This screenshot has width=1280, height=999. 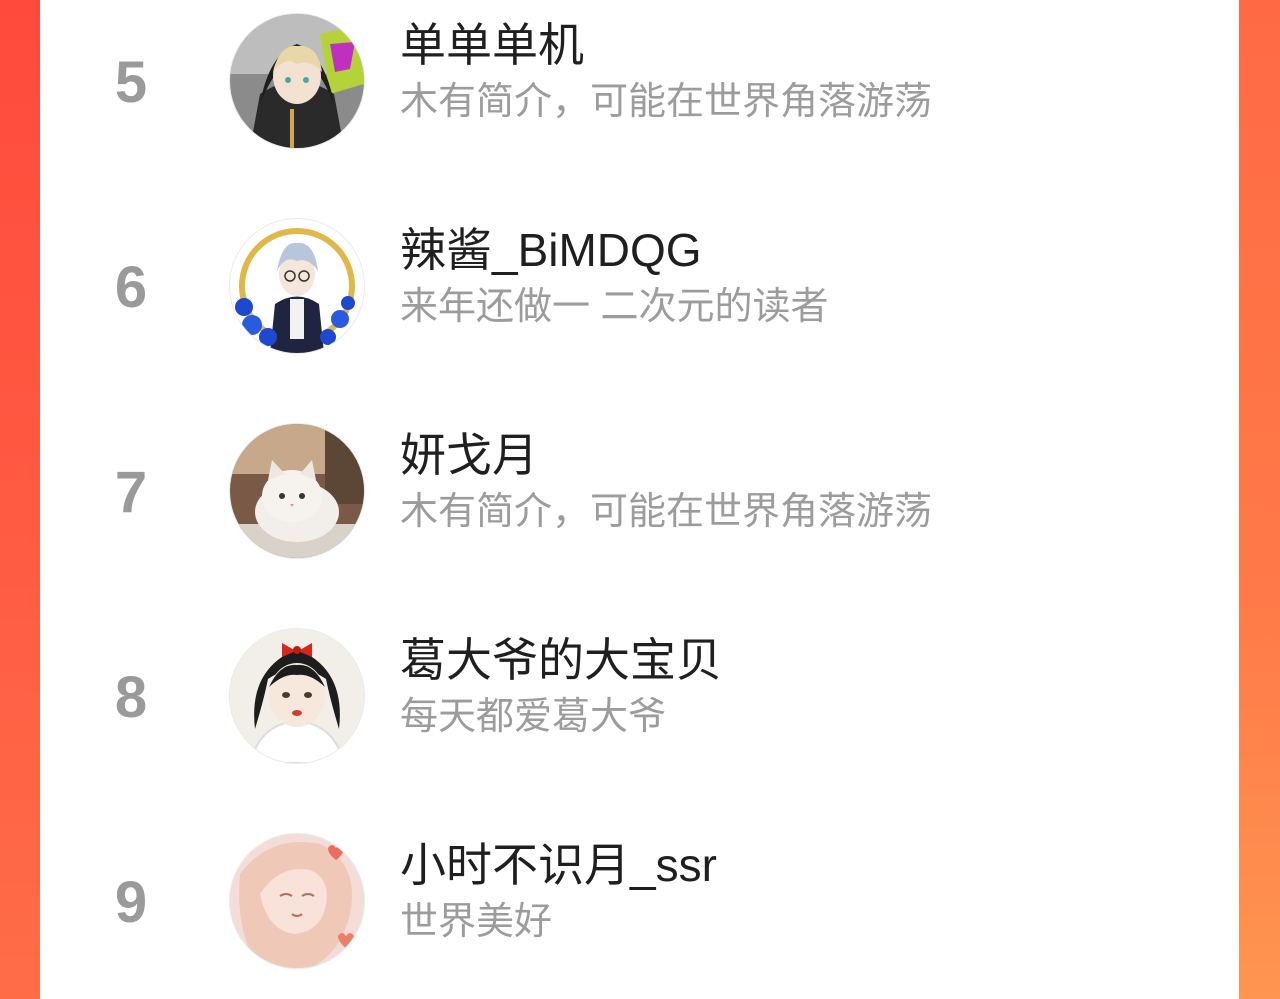 I want to click on user-bio: 每天都爱葛大爷, so click(x=533, y=717).